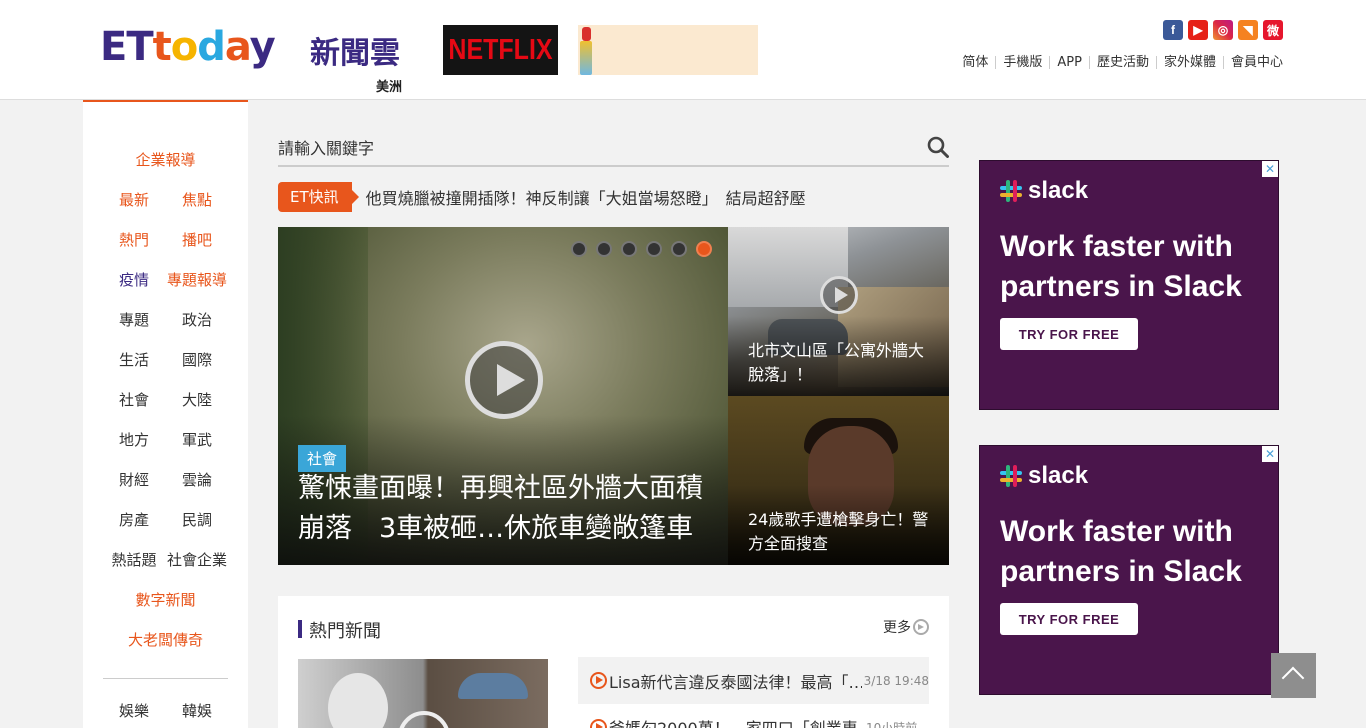  I want to click on more-link: 更多, so click(906, 627).